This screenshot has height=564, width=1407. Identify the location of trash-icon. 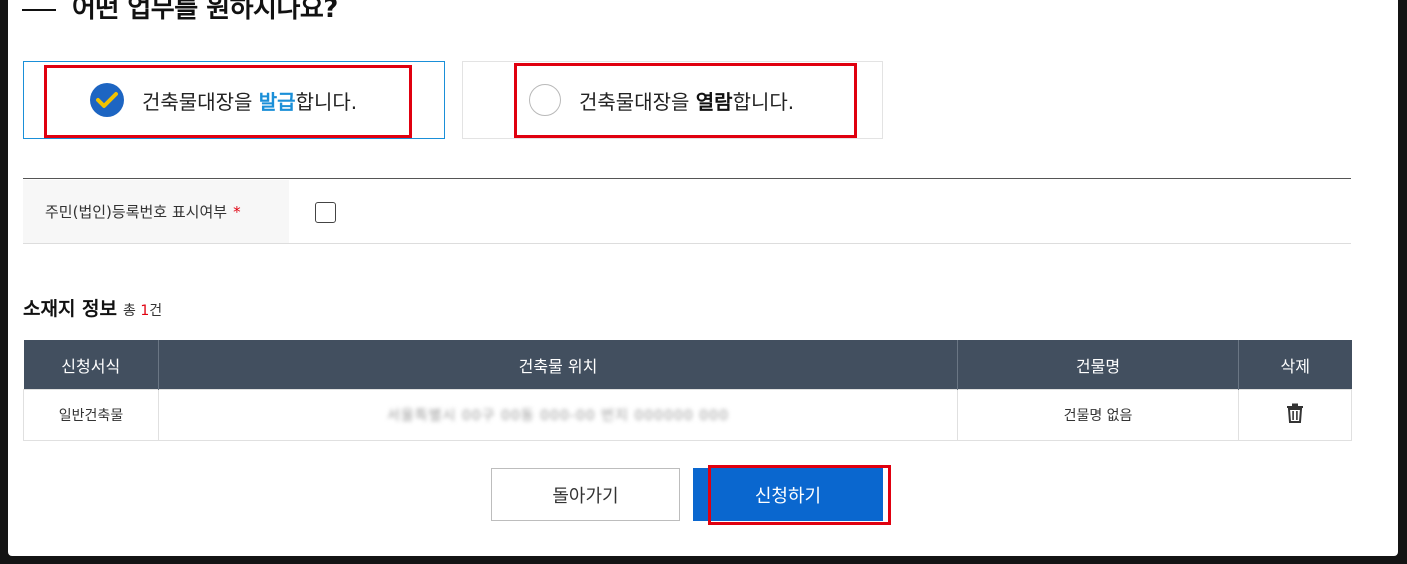
(1295, 415).